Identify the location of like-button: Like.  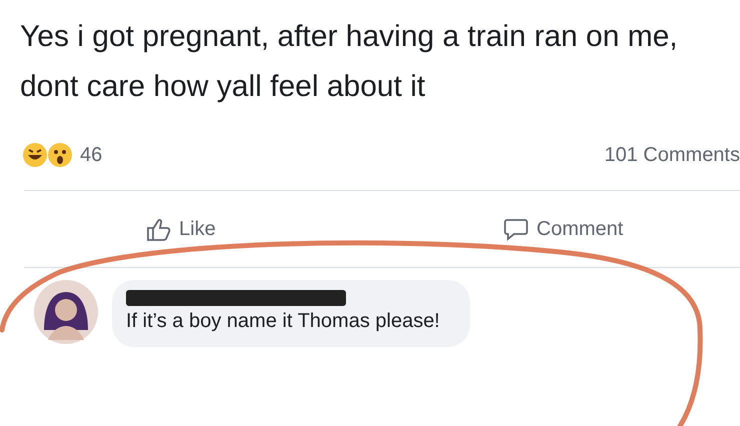
(191, 229).